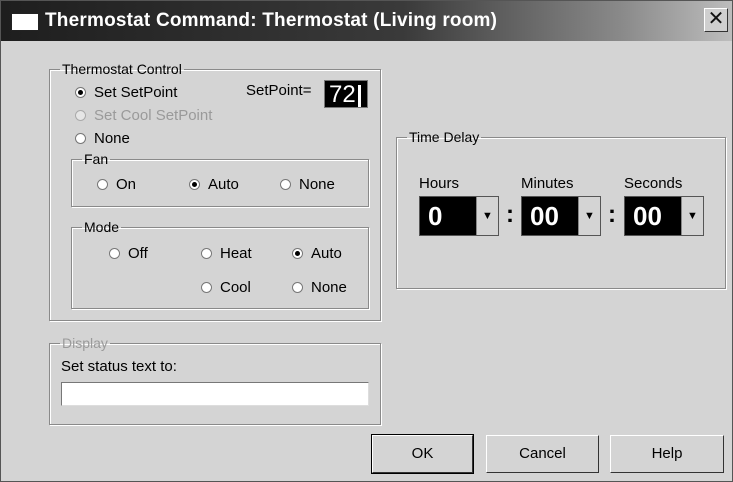 This screenshot has height=482, width=733. Describe the element at coordinates (359, 95) in the screenshot. I see `text-caret` at that location.